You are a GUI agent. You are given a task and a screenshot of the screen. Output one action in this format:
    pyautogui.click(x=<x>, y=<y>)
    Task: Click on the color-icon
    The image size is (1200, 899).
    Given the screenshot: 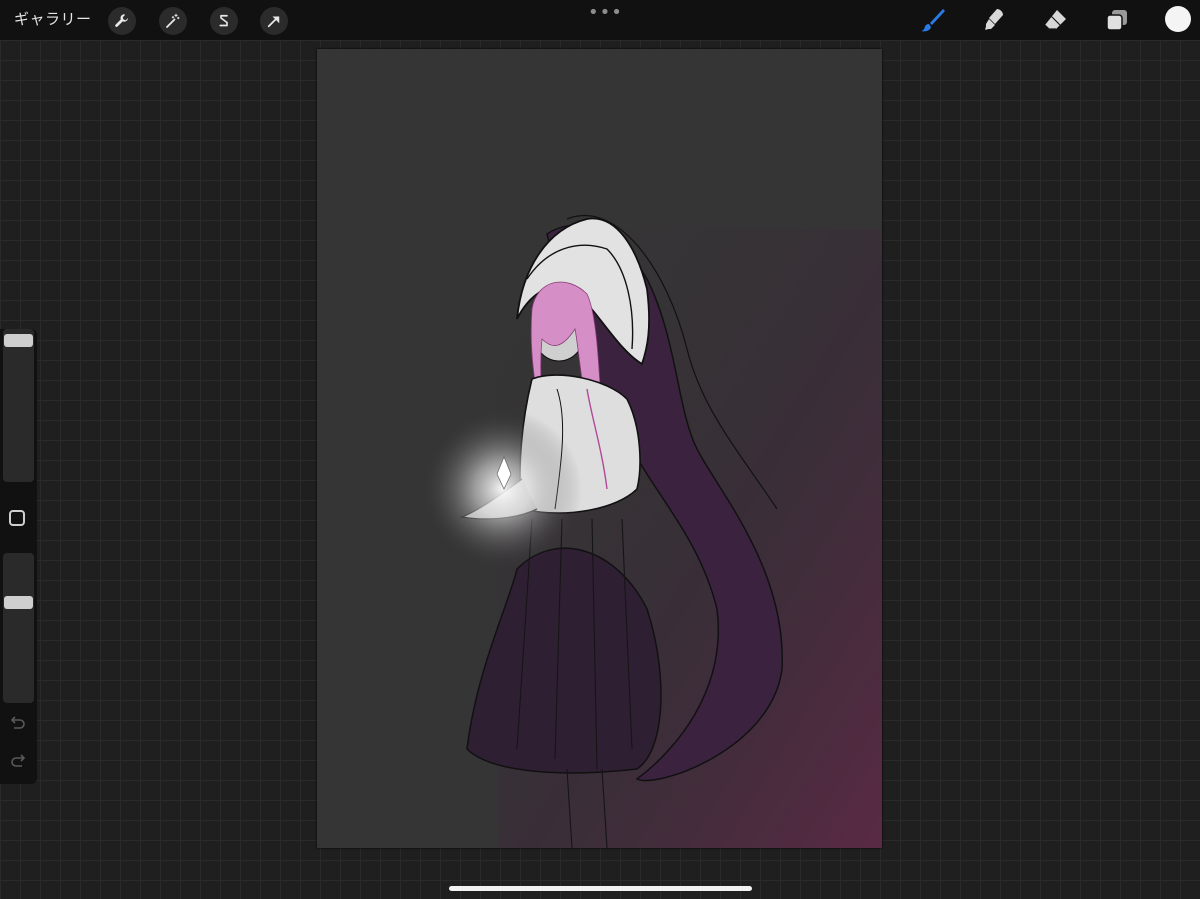 What is the action you would take?
    pyautogui.click(x=1178, y=19)
    